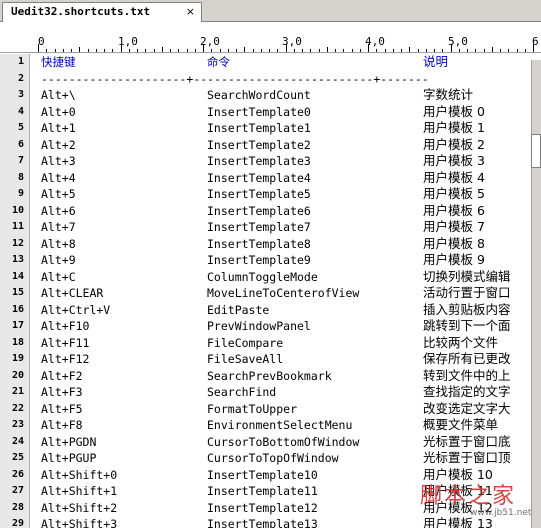  I want to click on shortcut-key: Alt+C, so click(58, 276).